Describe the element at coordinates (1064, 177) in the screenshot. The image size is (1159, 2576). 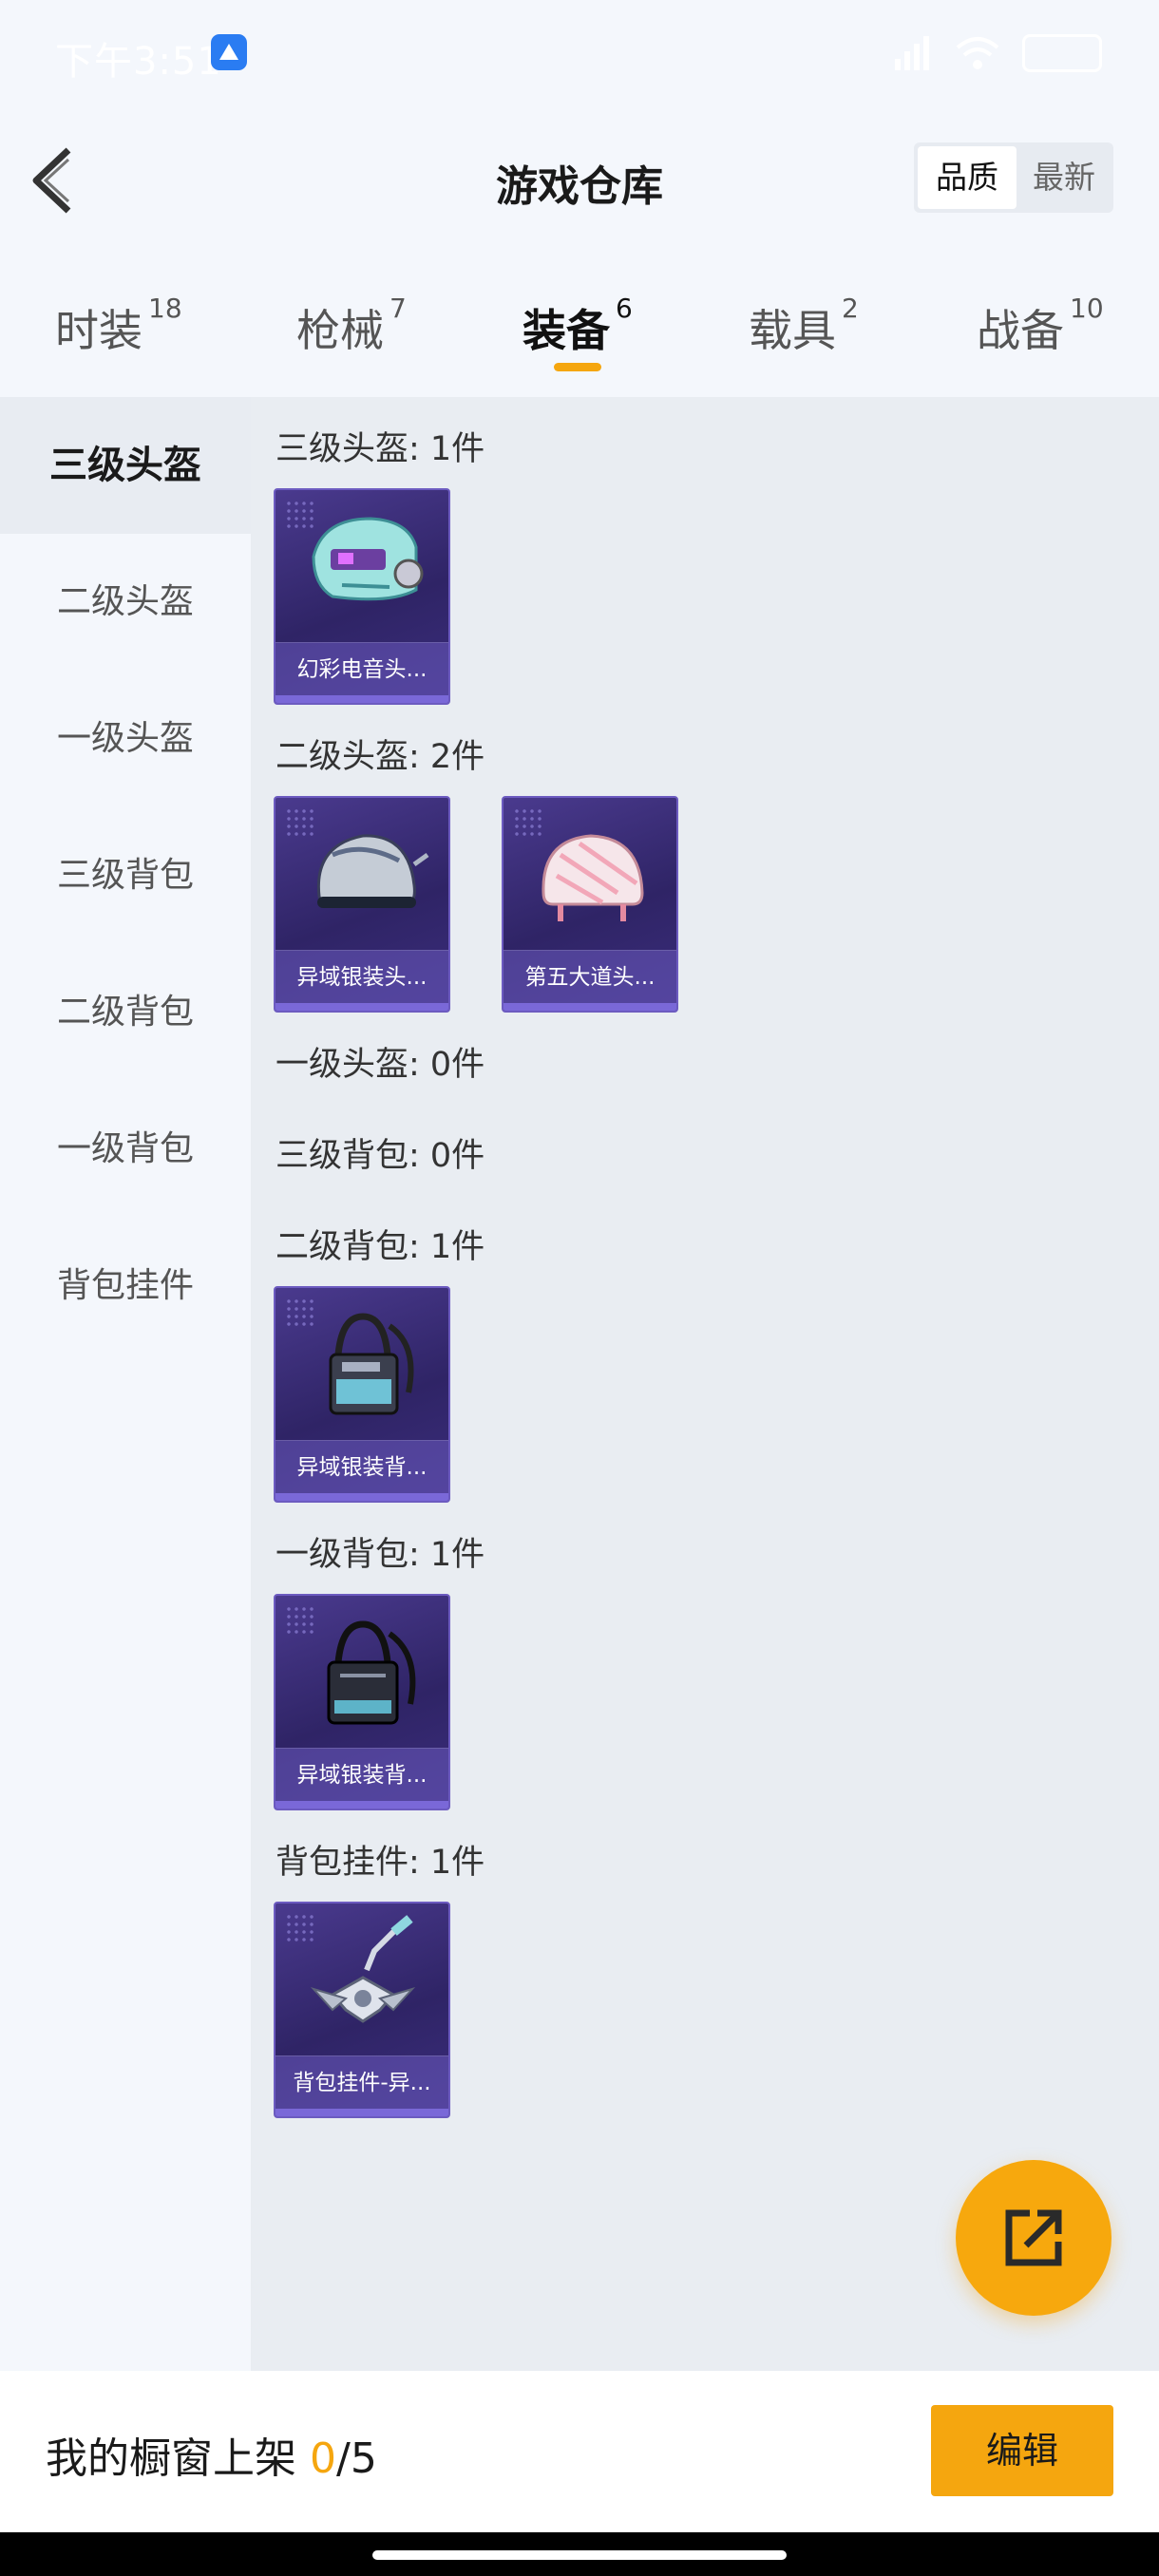
I see `sort-newest-button: 最新` at that location.